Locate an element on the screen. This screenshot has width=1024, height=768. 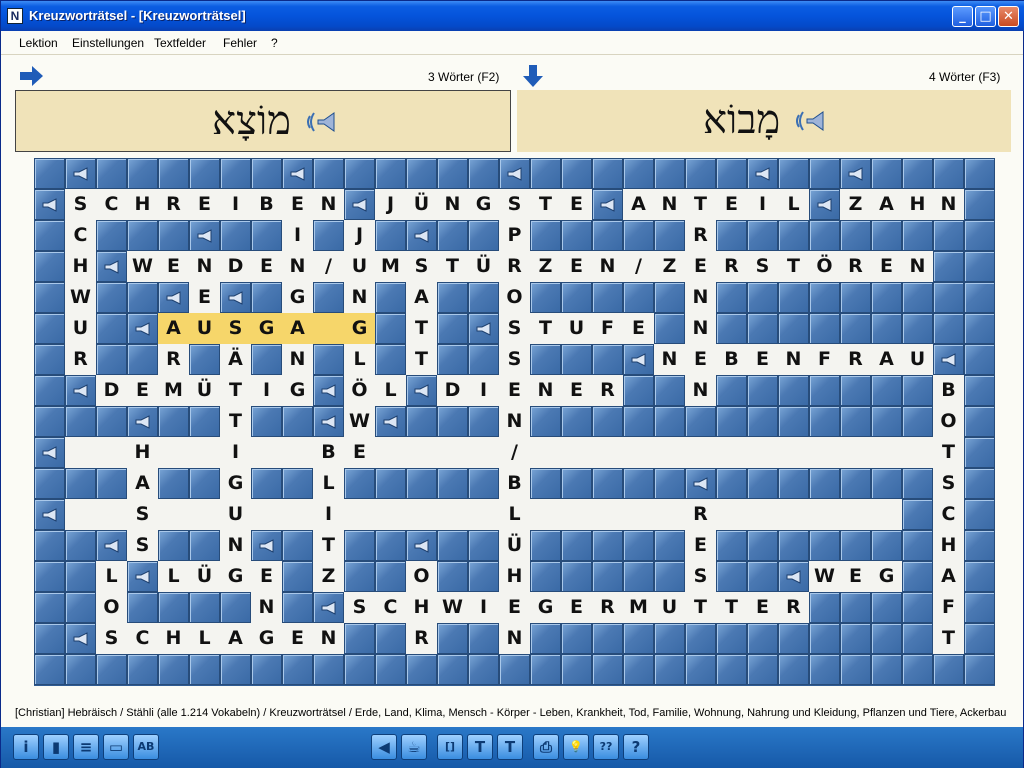
grid-cell: M is located at coordinates (638, 607).